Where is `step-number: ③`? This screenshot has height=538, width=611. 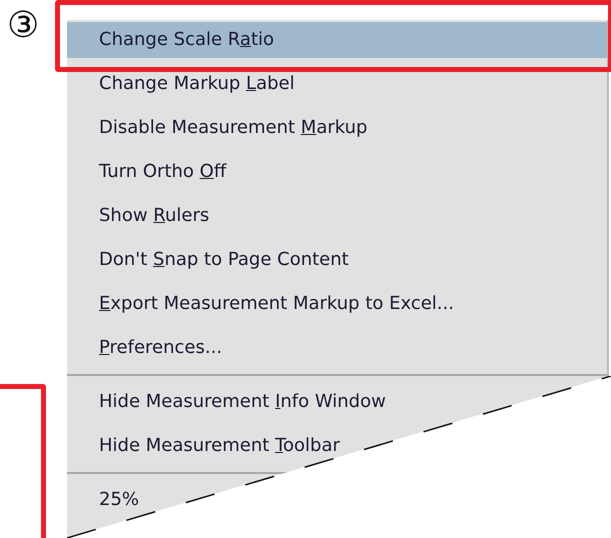 step-number: ③ is located at coordinates (23, 26).